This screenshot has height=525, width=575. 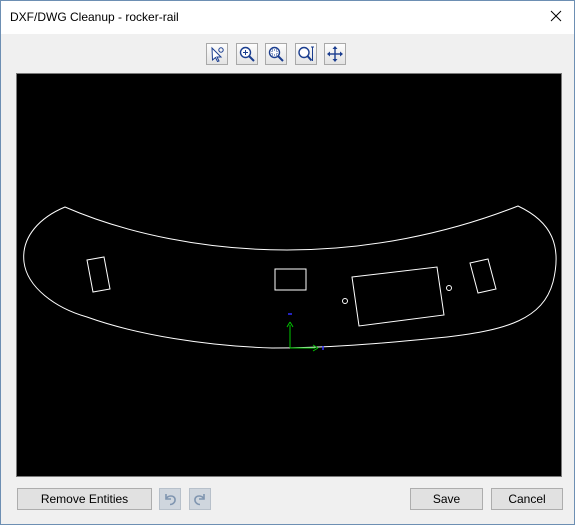 I want to click on save-button: Save, so click(x=446, y=499).